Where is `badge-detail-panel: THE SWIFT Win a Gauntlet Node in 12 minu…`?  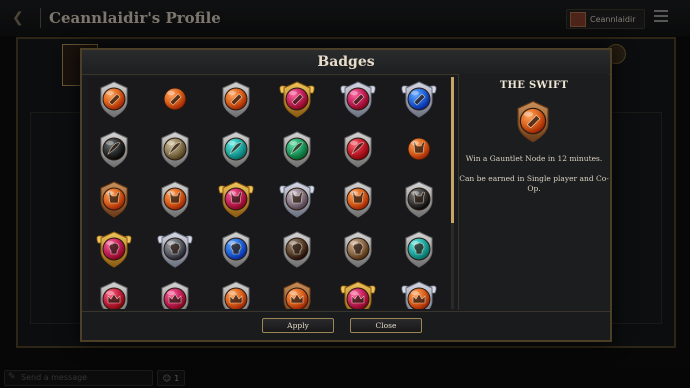 badge-detail-panel: THE SWIFT Win a Gauntlet Node in 12 minu… is located at coordinates (533, 192).